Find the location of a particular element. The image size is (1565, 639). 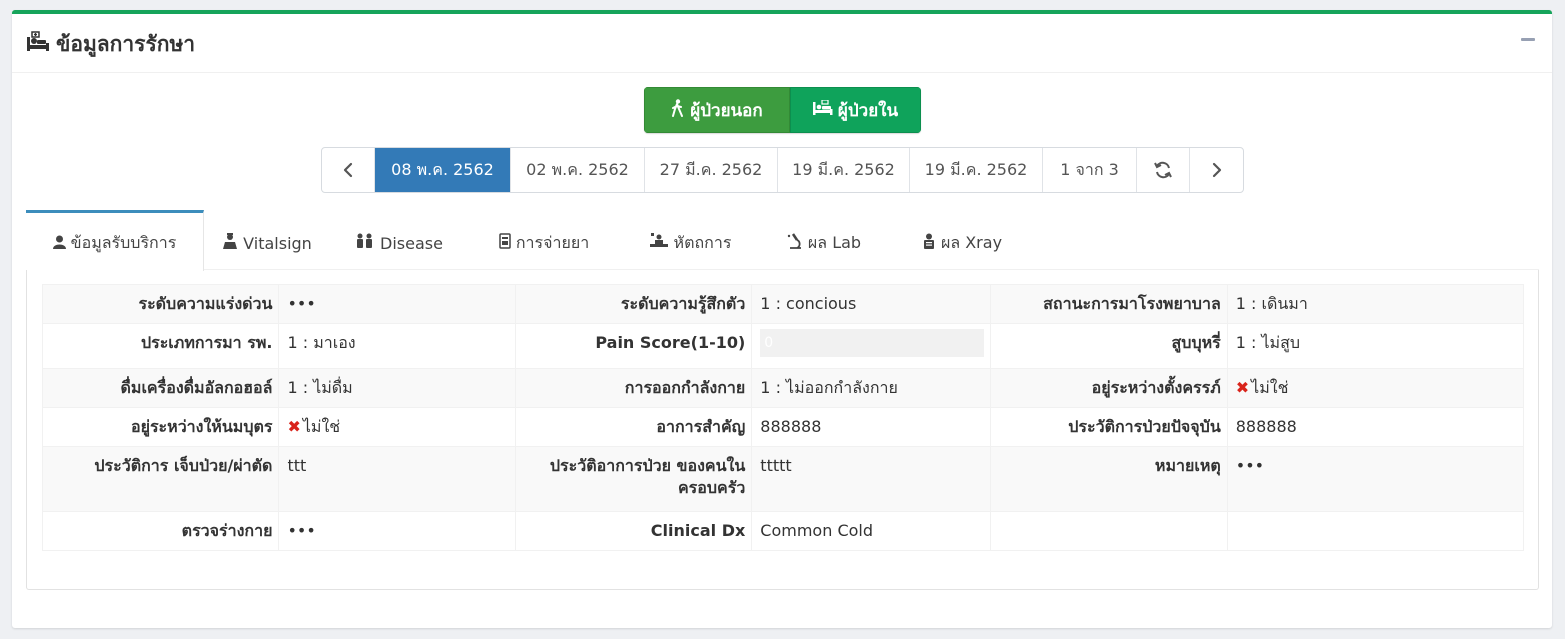

field-value: ttttt is located at coordinates (871, 479).